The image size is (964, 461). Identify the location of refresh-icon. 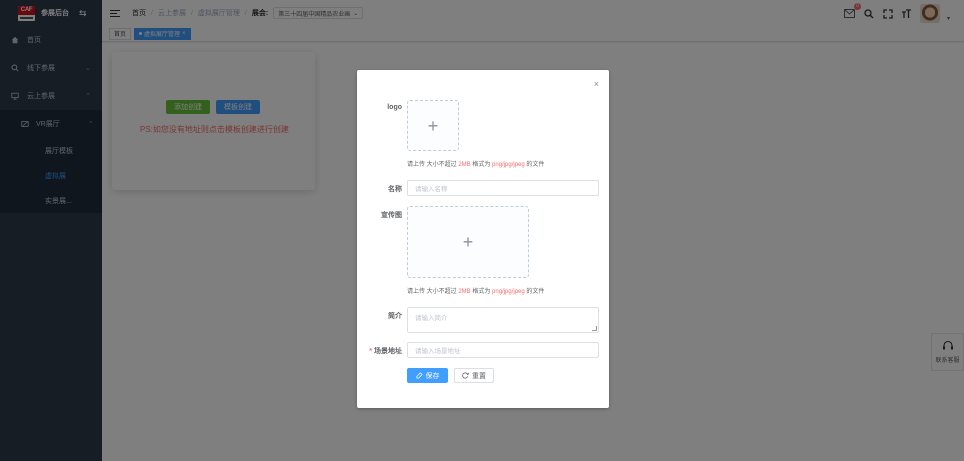
(465, 375).